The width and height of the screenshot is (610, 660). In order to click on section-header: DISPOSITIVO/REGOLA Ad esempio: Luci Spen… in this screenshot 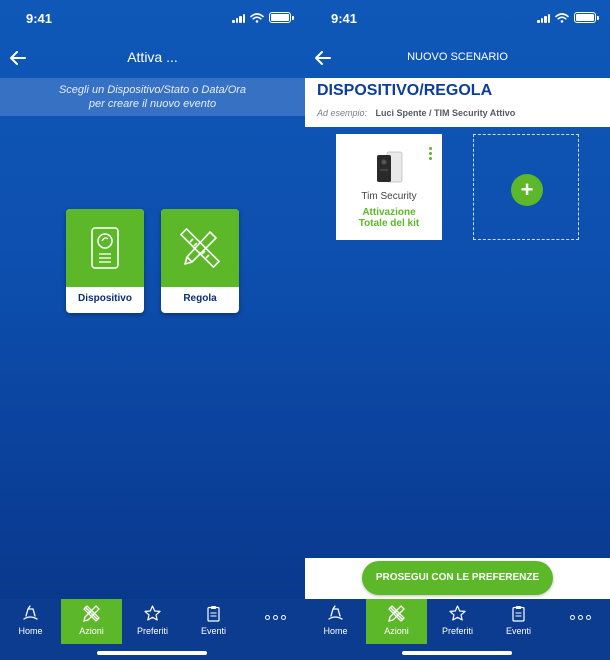, I will do `click(457, 102)`.